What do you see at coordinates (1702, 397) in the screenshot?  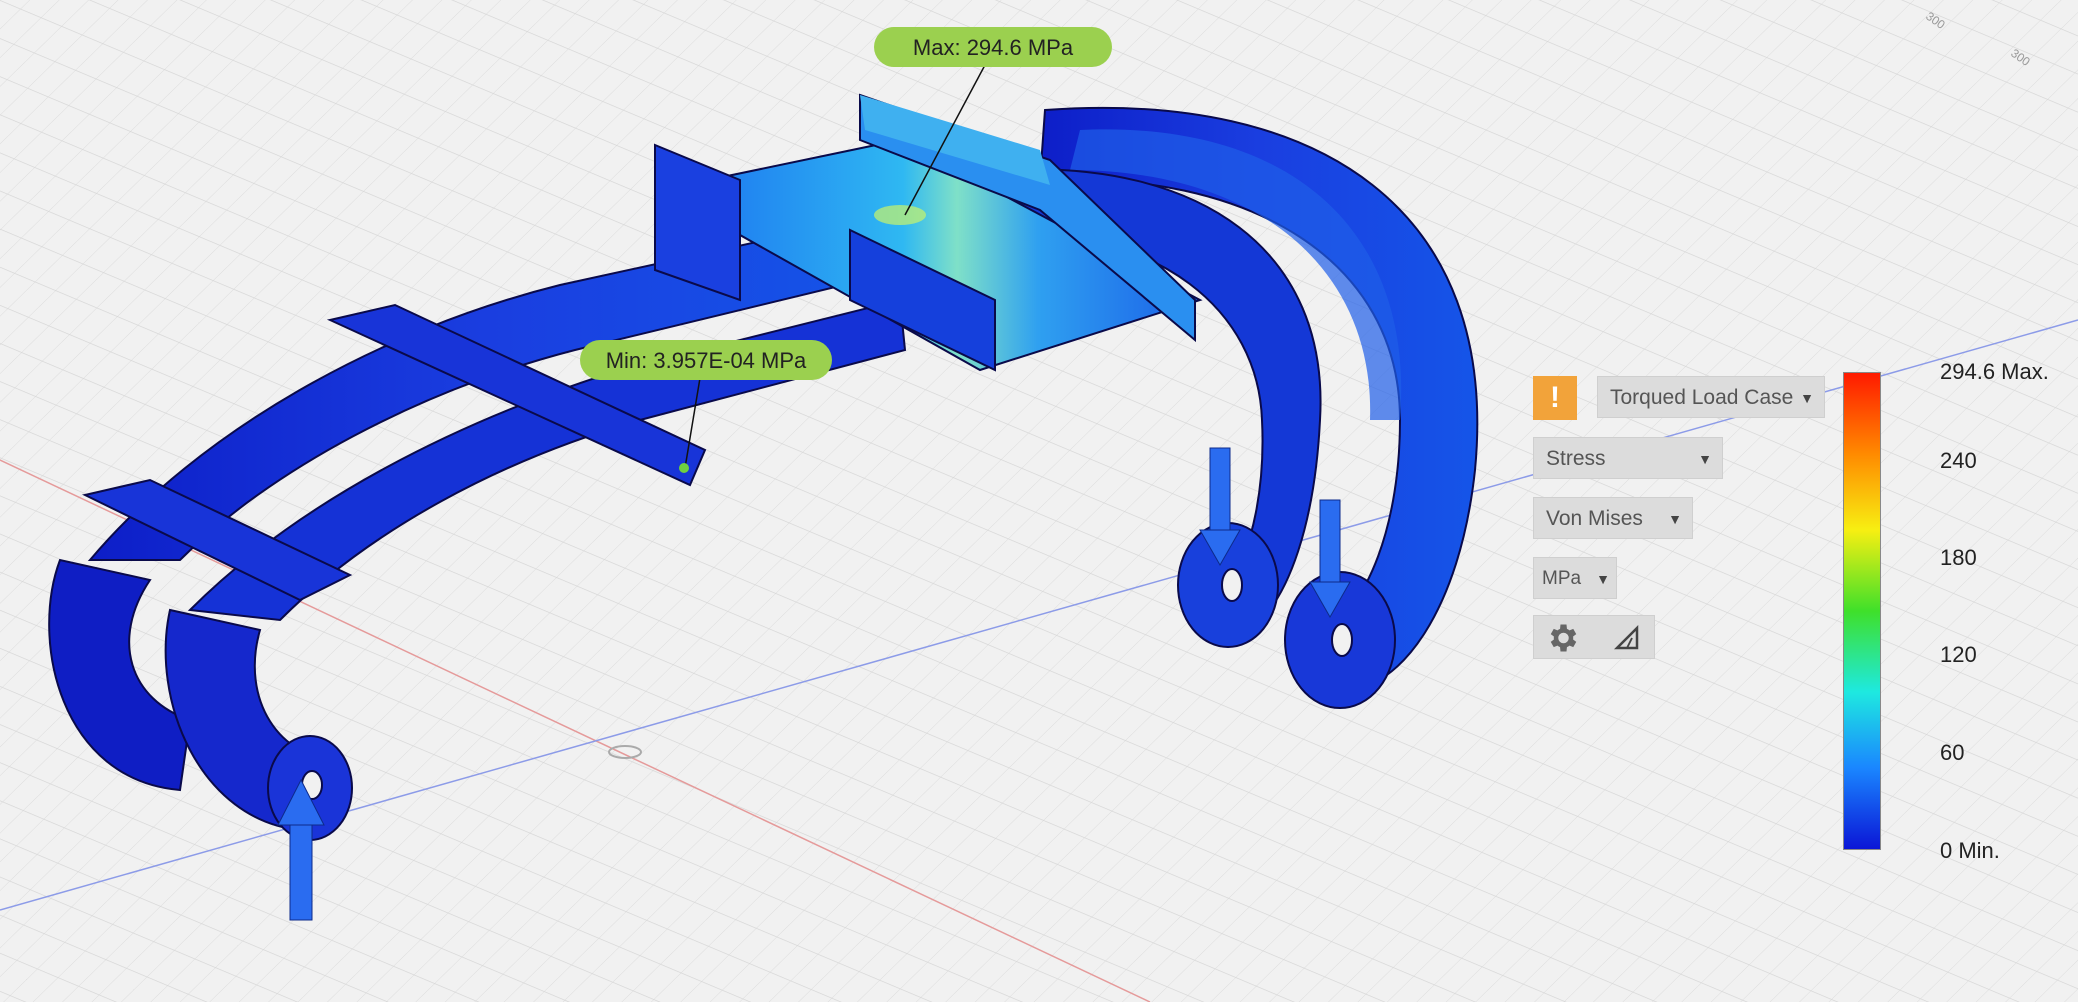 I see `load-case-label: Torqued Load Case` at bounding box center [1702, 397].